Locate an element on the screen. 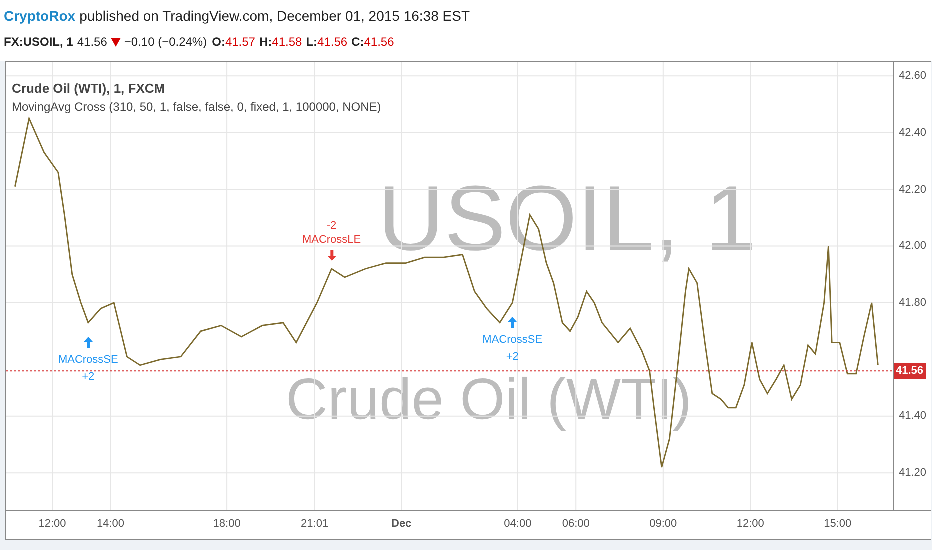 The height and width of the screenshot is (550, 932). time-tick-label: 06:00 is located at coordinates (576, 524).